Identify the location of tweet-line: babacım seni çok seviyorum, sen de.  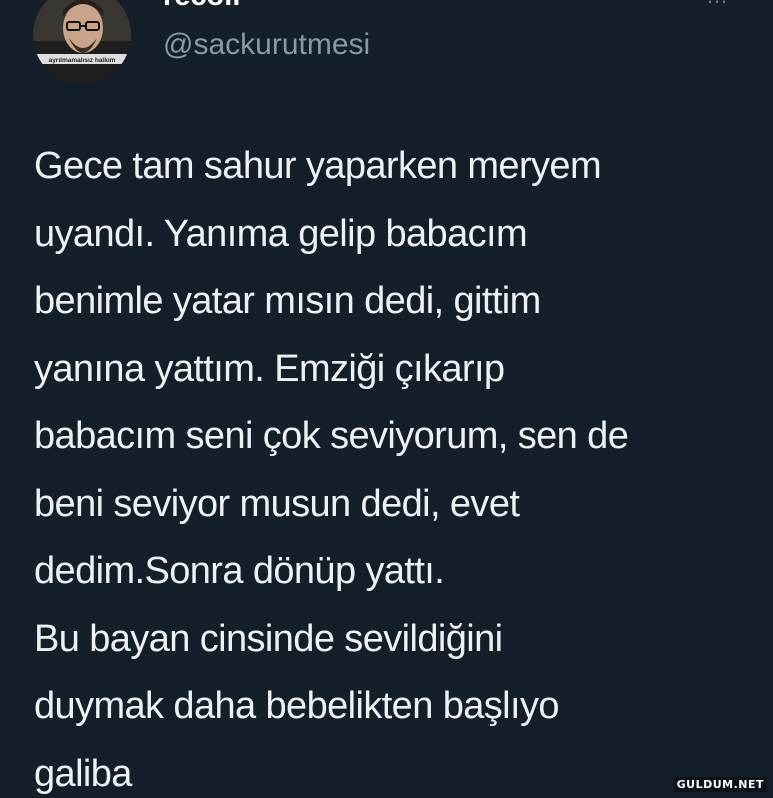
(331, 436).